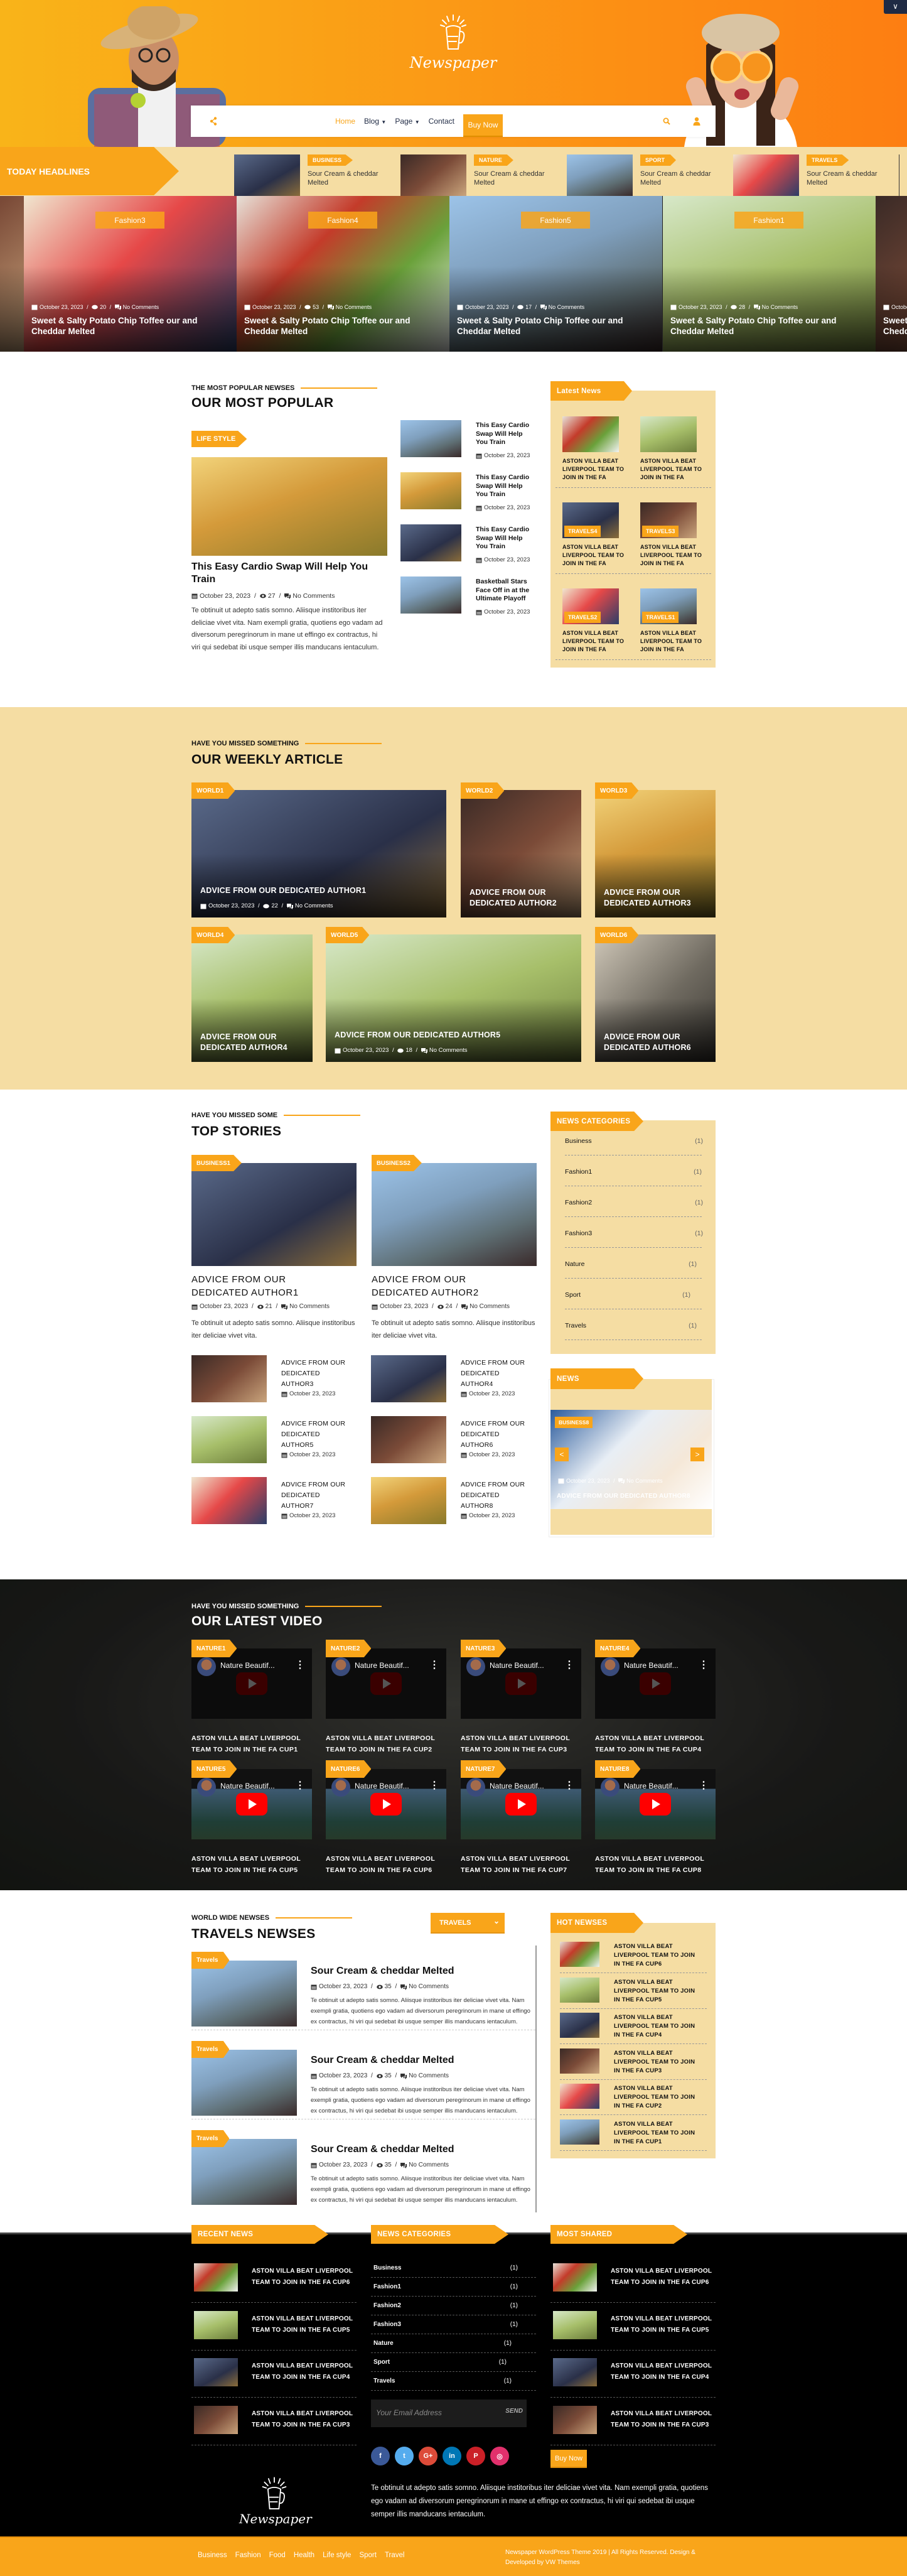 The width and height of the screenshot is (907, 2576). What do you see at coordinates (660, 617) in the screenshot?
I see `latest-news-tag: TRAVELS1` at bounding box center [660, 617].